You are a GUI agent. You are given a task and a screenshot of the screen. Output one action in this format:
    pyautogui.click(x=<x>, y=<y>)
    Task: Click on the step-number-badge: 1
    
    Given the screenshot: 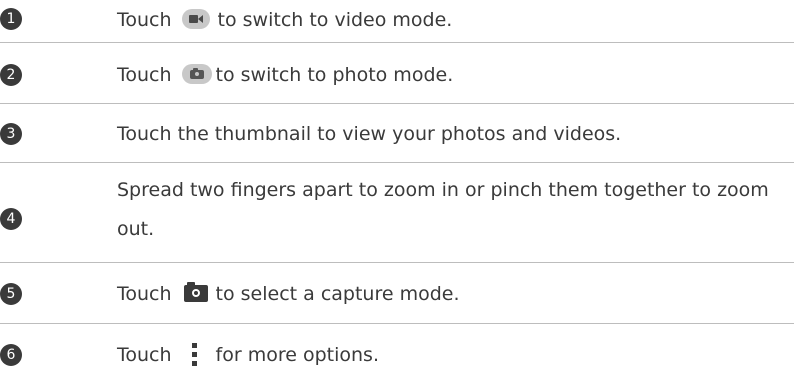 What is the action you would take?
    pyautogui.click(x=11, y=19)
    